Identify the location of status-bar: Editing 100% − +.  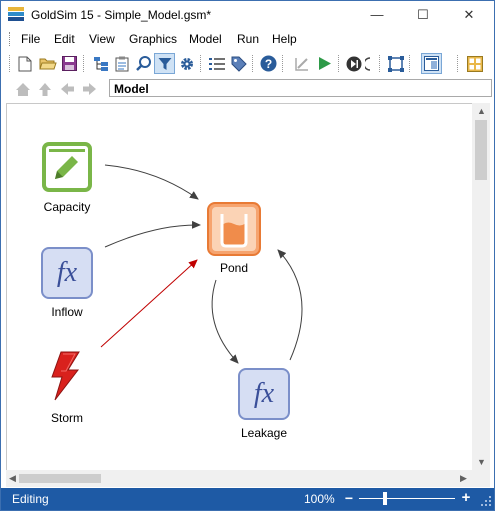
(247, 499).